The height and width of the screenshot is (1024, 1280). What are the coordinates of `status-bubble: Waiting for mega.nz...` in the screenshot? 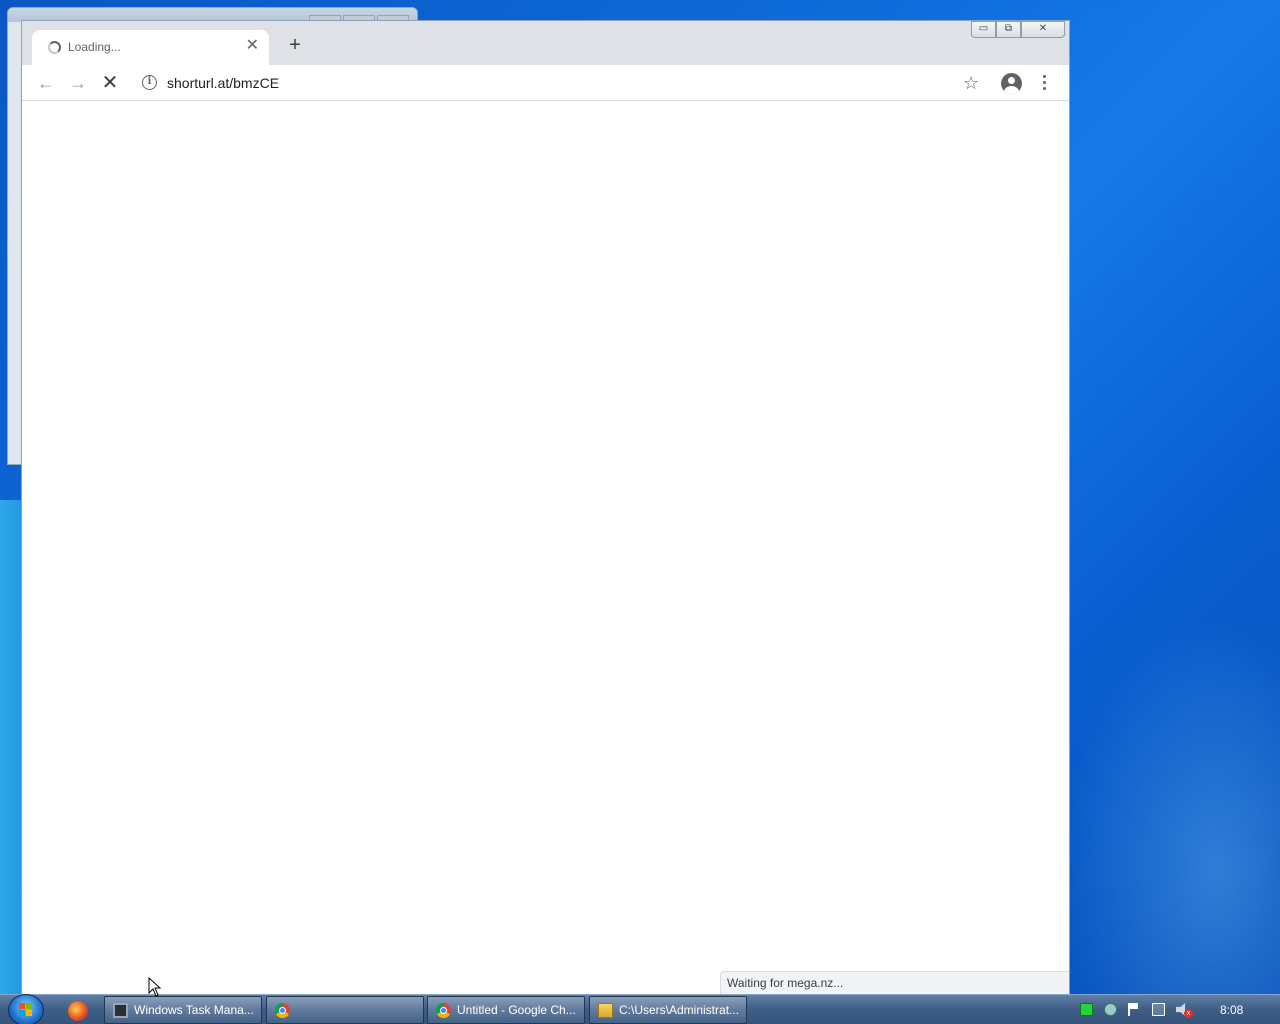 It's located at (894, 982).